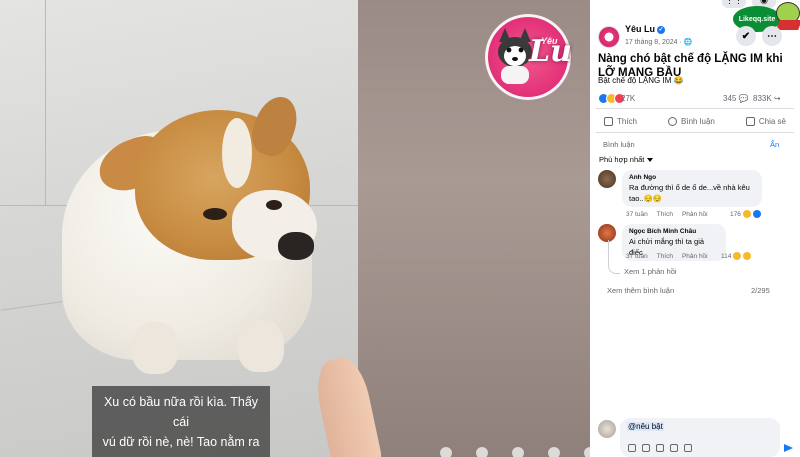 The image size is (800, 457). What do you see at coordinates (641, 80) in the screenshot?
I see `post-subtitle: Bật chế độ LẶNG IM 😂` at bounding box center [641, 80].